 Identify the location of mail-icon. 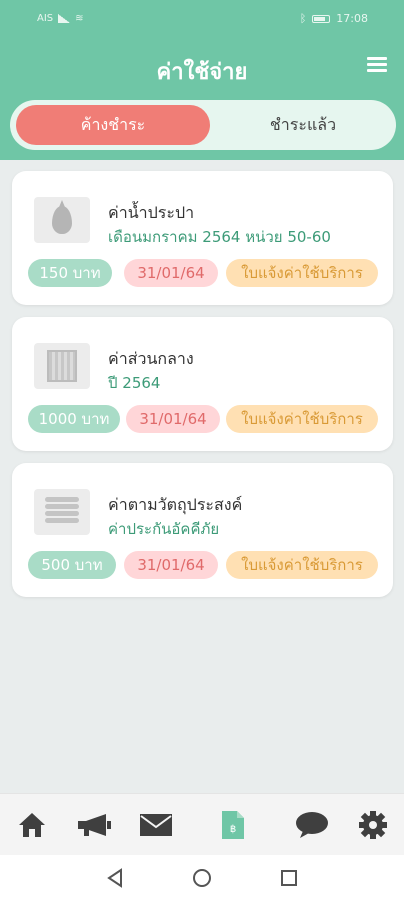
(156, 825).